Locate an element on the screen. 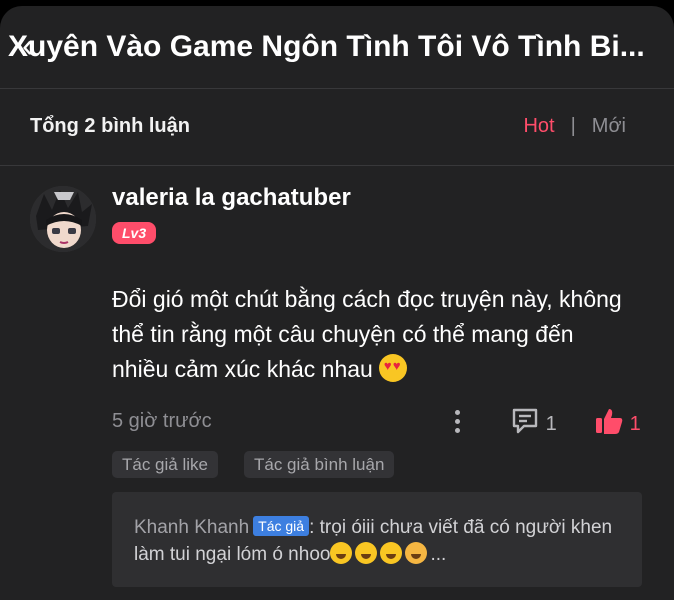 The image size is (674, 600). author-commented-tag: Tác giả bình luận is located at coordinates (319, 464).